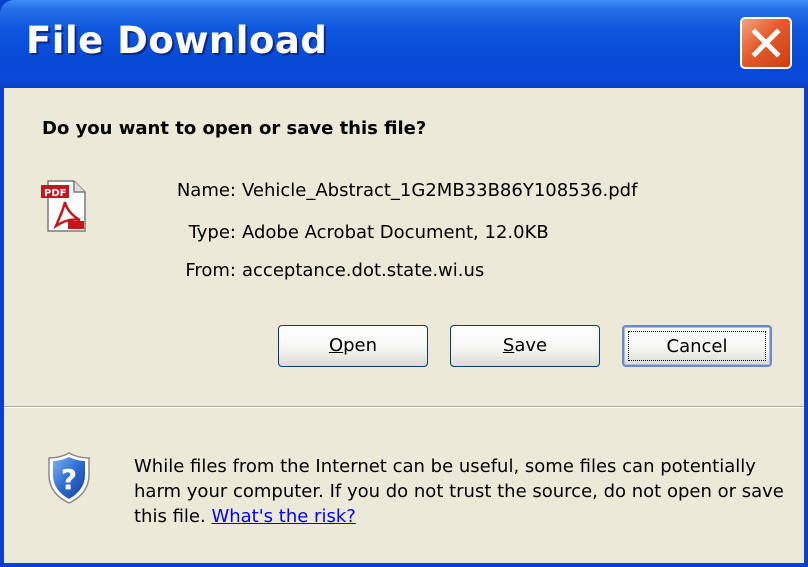  I want to click on pdf-file-icon: PDF, so click(63, 208).